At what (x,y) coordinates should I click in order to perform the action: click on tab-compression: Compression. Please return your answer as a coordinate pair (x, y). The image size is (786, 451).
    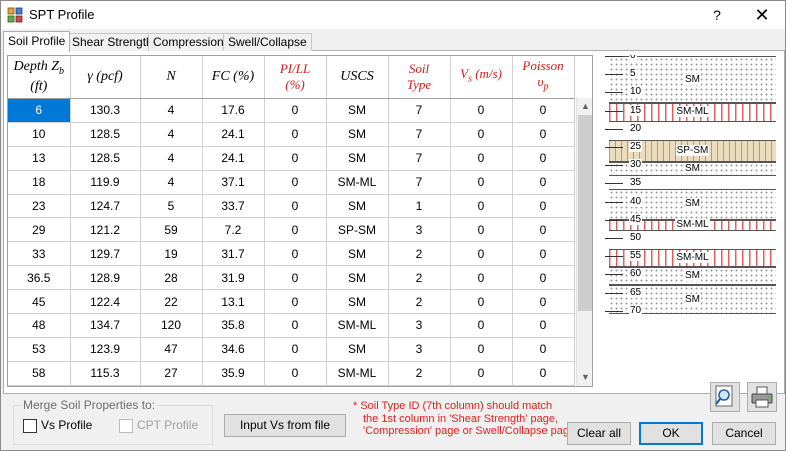
    Looking at the image, I should click on (188, 42).